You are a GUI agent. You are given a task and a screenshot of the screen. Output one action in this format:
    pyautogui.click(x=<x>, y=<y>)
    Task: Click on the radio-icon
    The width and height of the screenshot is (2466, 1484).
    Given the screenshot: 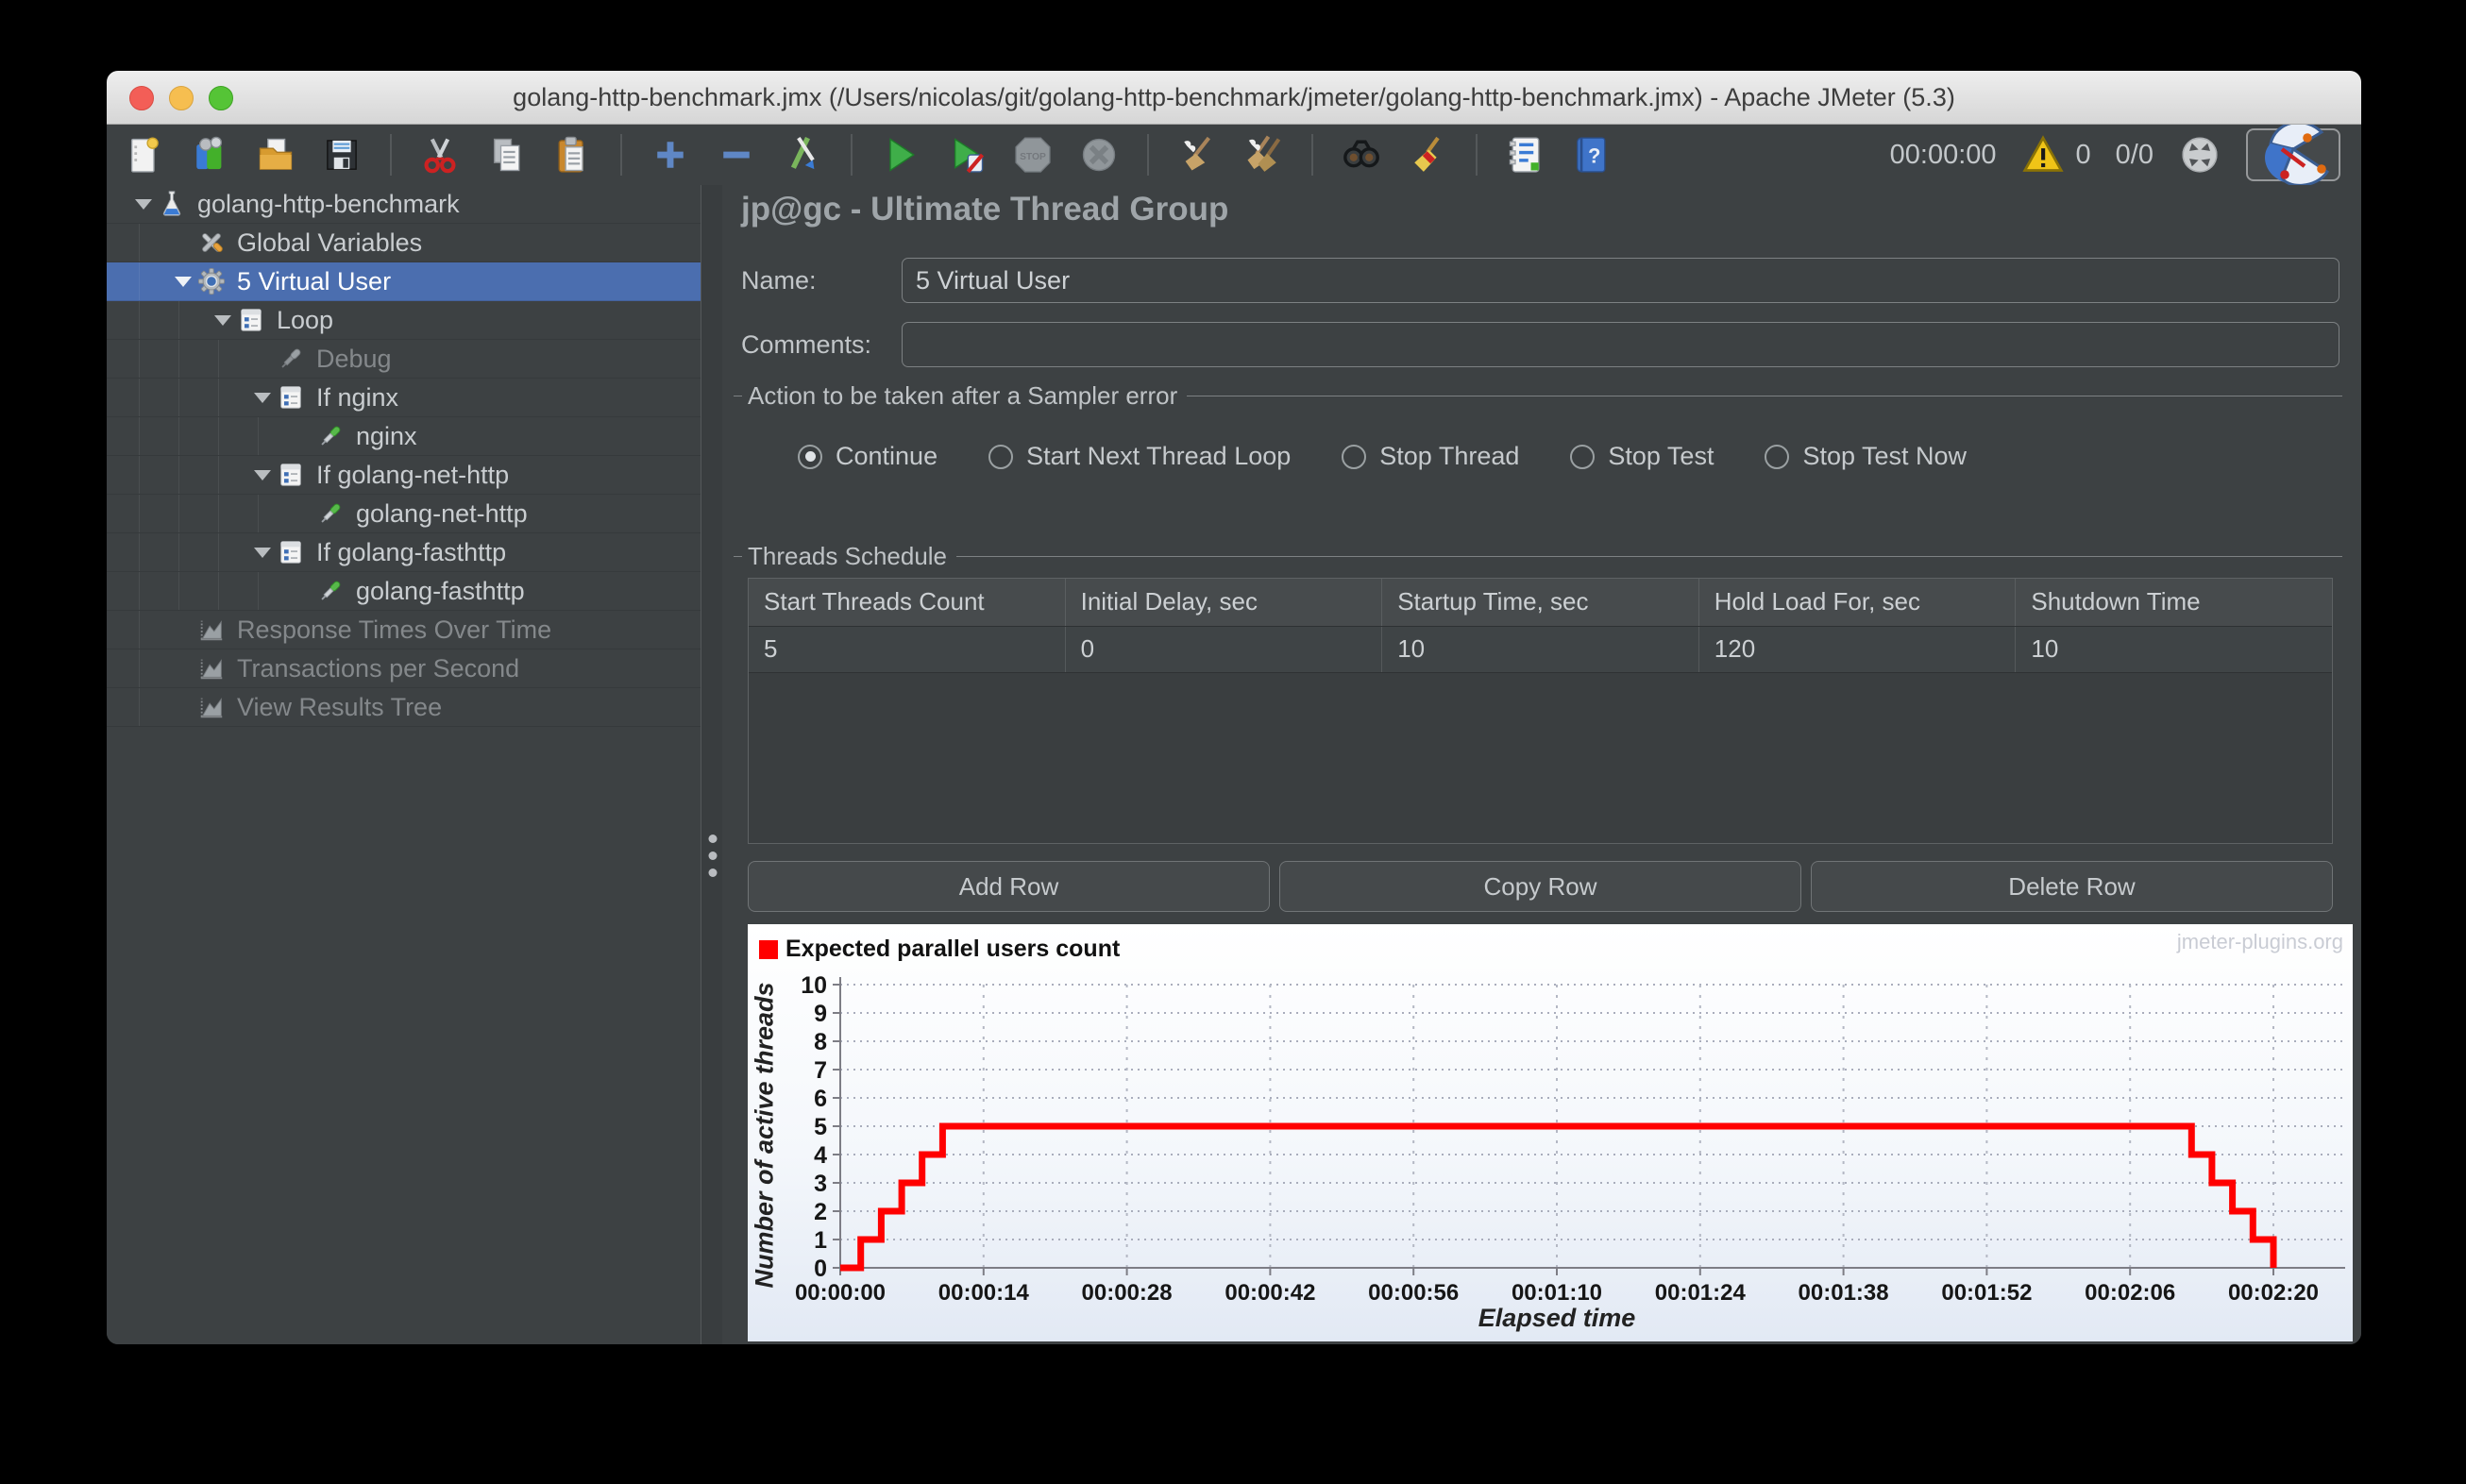 What is the action you would take?
    pyautogui.click(x=1354, y=456)
    